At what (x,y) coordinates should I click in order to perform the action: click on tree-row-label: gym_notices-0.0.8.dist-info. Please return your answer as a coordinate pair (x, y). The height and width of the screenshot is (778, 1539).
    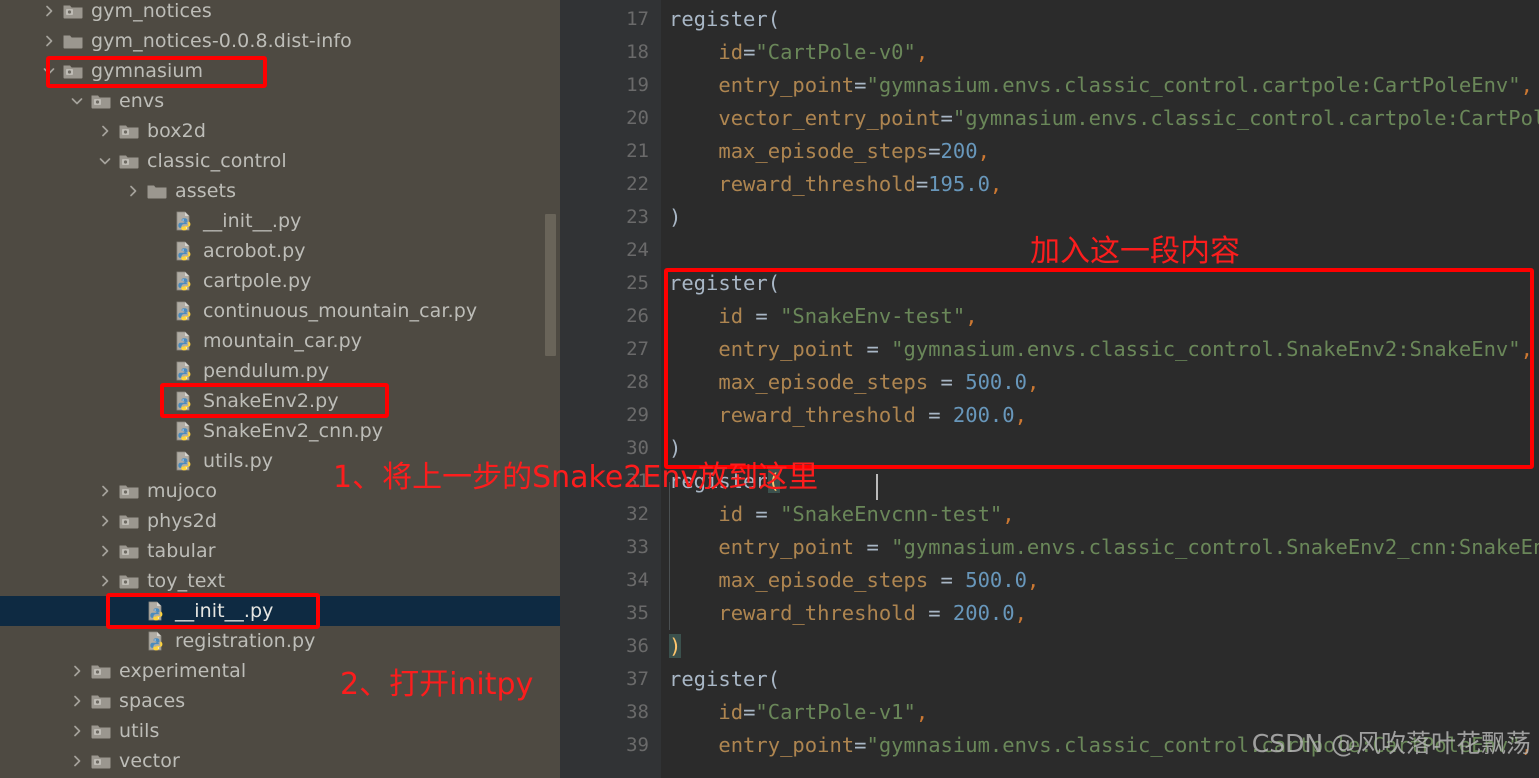
    Looking at the image, I should click on (221, 41).